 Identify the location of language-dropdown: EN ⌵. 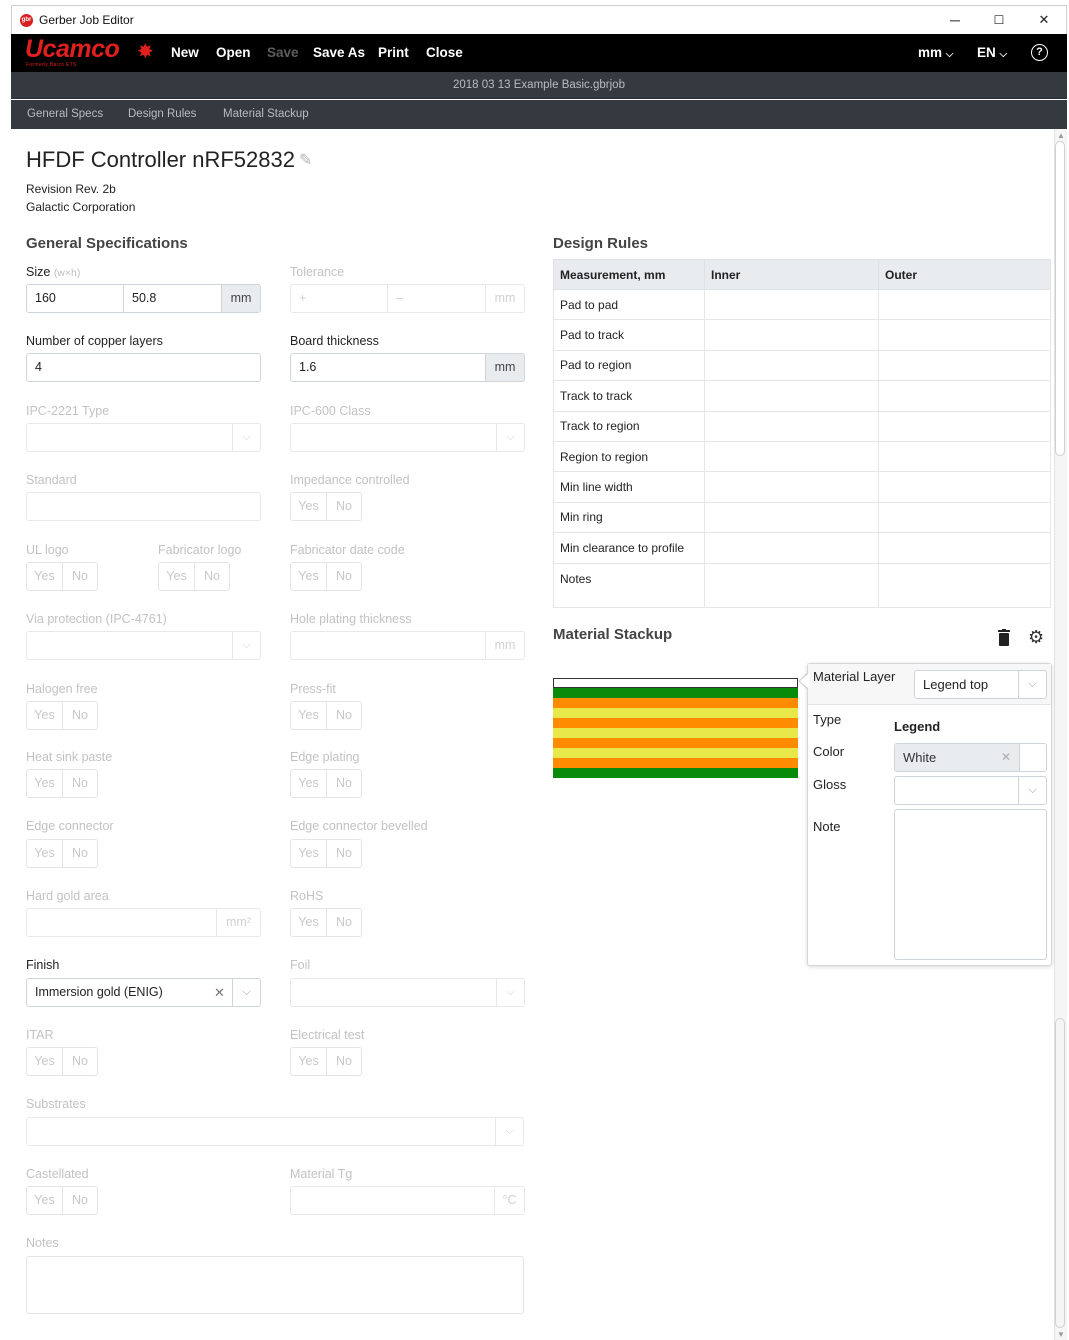
(992, 52).